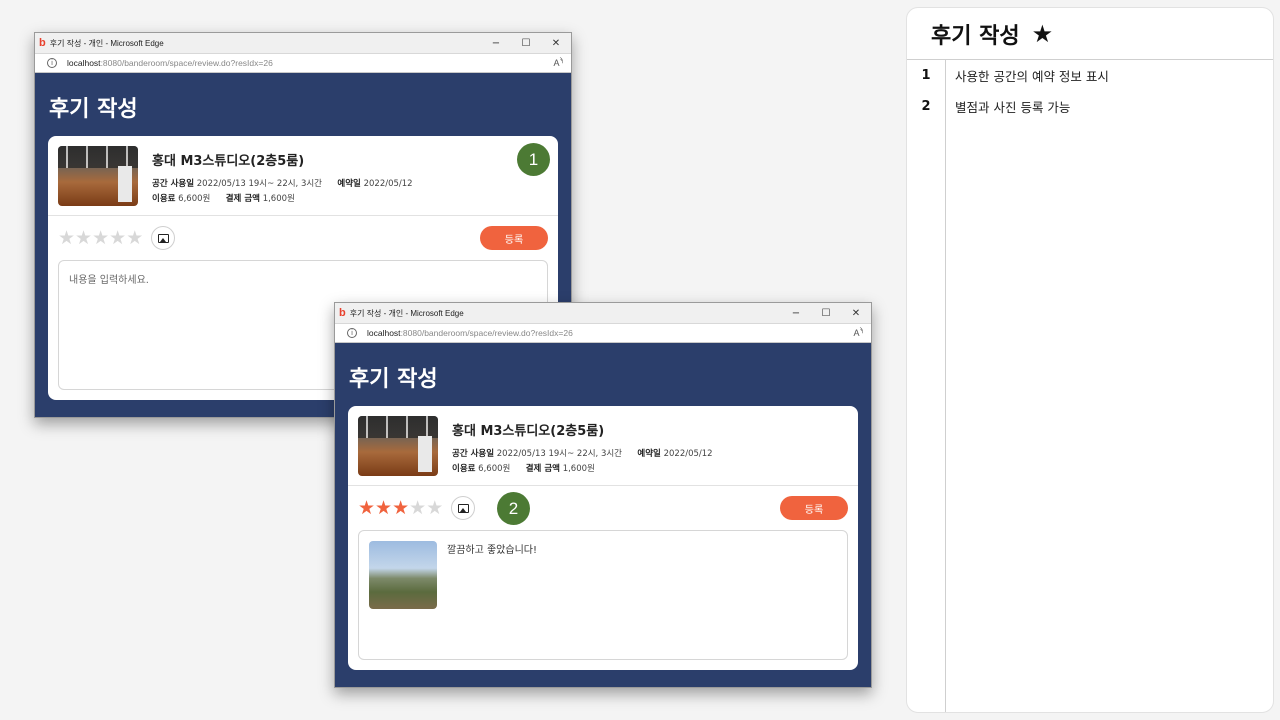  I want to click on panel-title: 후기 작성, so click(975, 36).